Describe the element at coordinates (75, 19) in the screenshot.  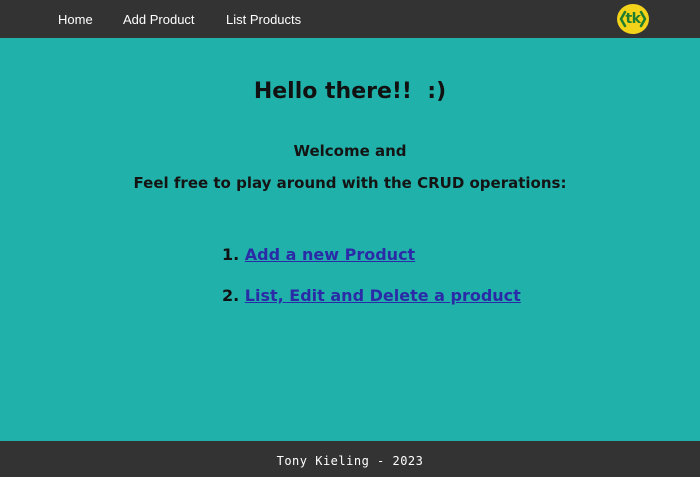
I see `nav-home-link: Home` at that location.